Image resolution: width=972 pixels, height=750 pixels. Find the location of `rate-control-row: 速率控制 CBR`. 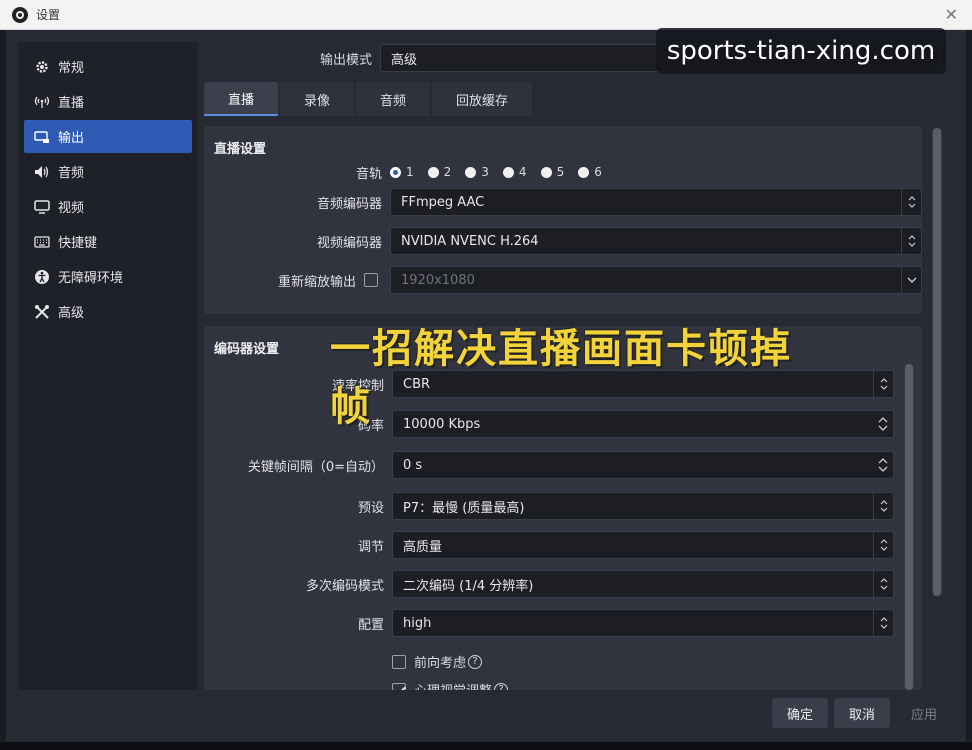

rate-control-row: 速率控制 CBR is located at coordinates (549, 384).